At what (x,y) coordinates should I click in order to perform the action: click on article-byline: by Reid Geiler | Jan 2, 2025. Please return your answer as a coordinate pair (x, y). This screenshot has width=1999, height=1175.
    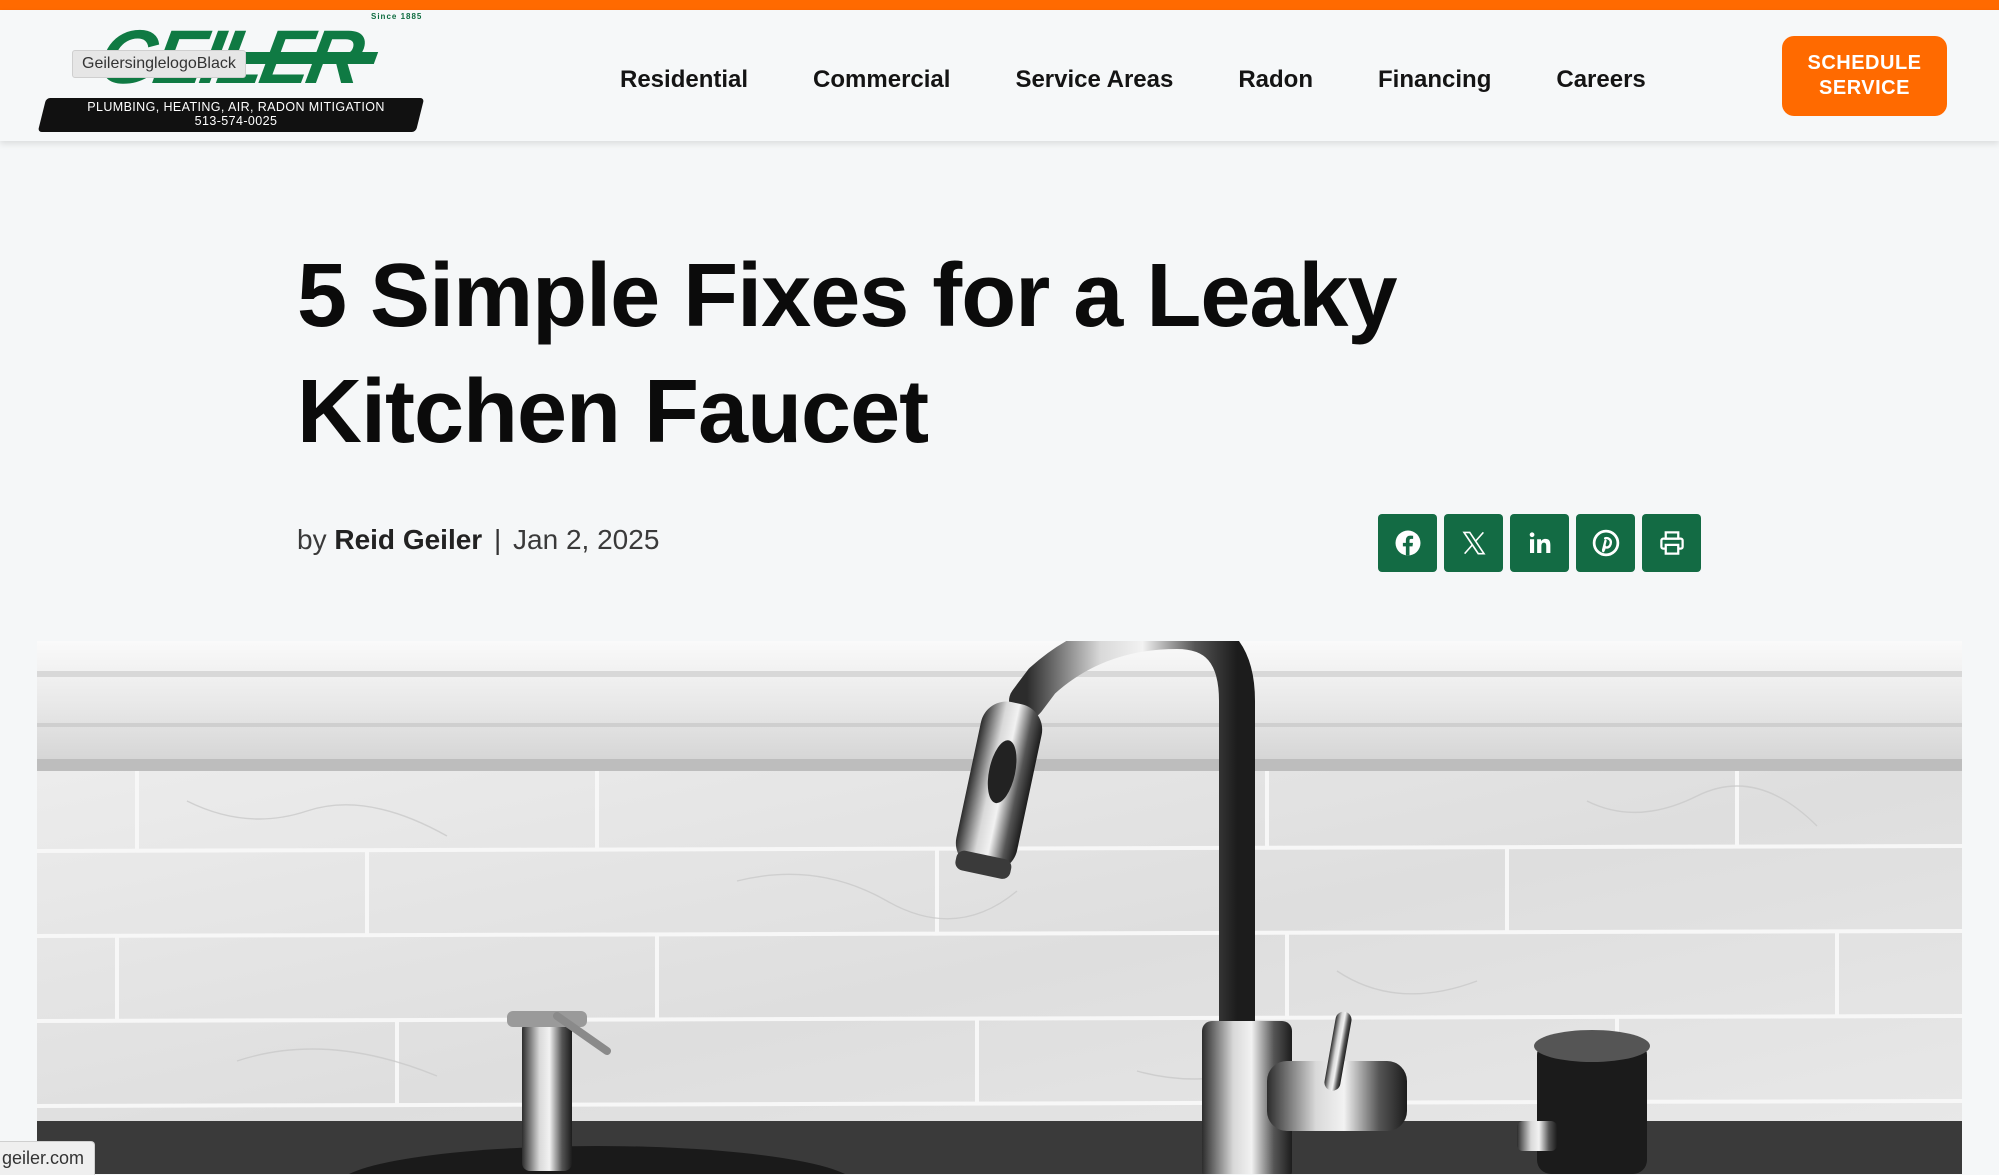
    Looking at the image, I should click on (478, 540).